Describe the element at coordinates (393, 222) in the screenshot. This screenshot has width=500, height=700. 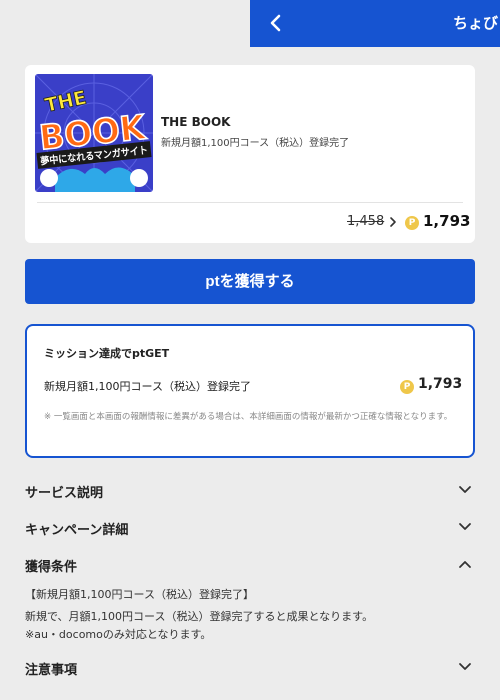
I see `chevron-right-icon` at that location.